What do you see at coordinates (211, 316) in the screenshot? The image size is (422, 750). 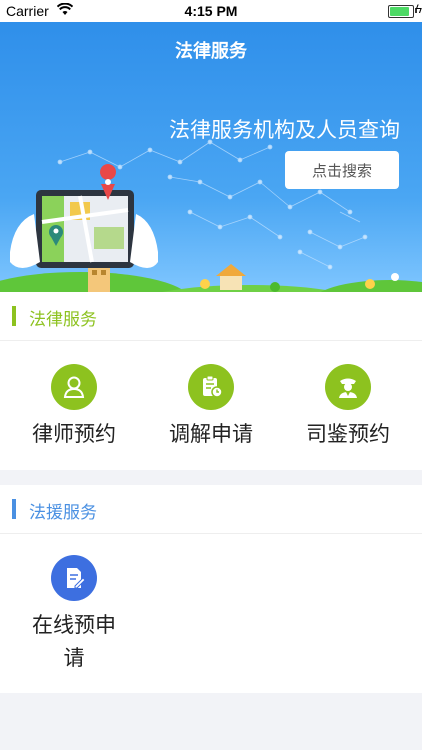 I see `section-header: 法律服务` at bounding box center [211, 316].